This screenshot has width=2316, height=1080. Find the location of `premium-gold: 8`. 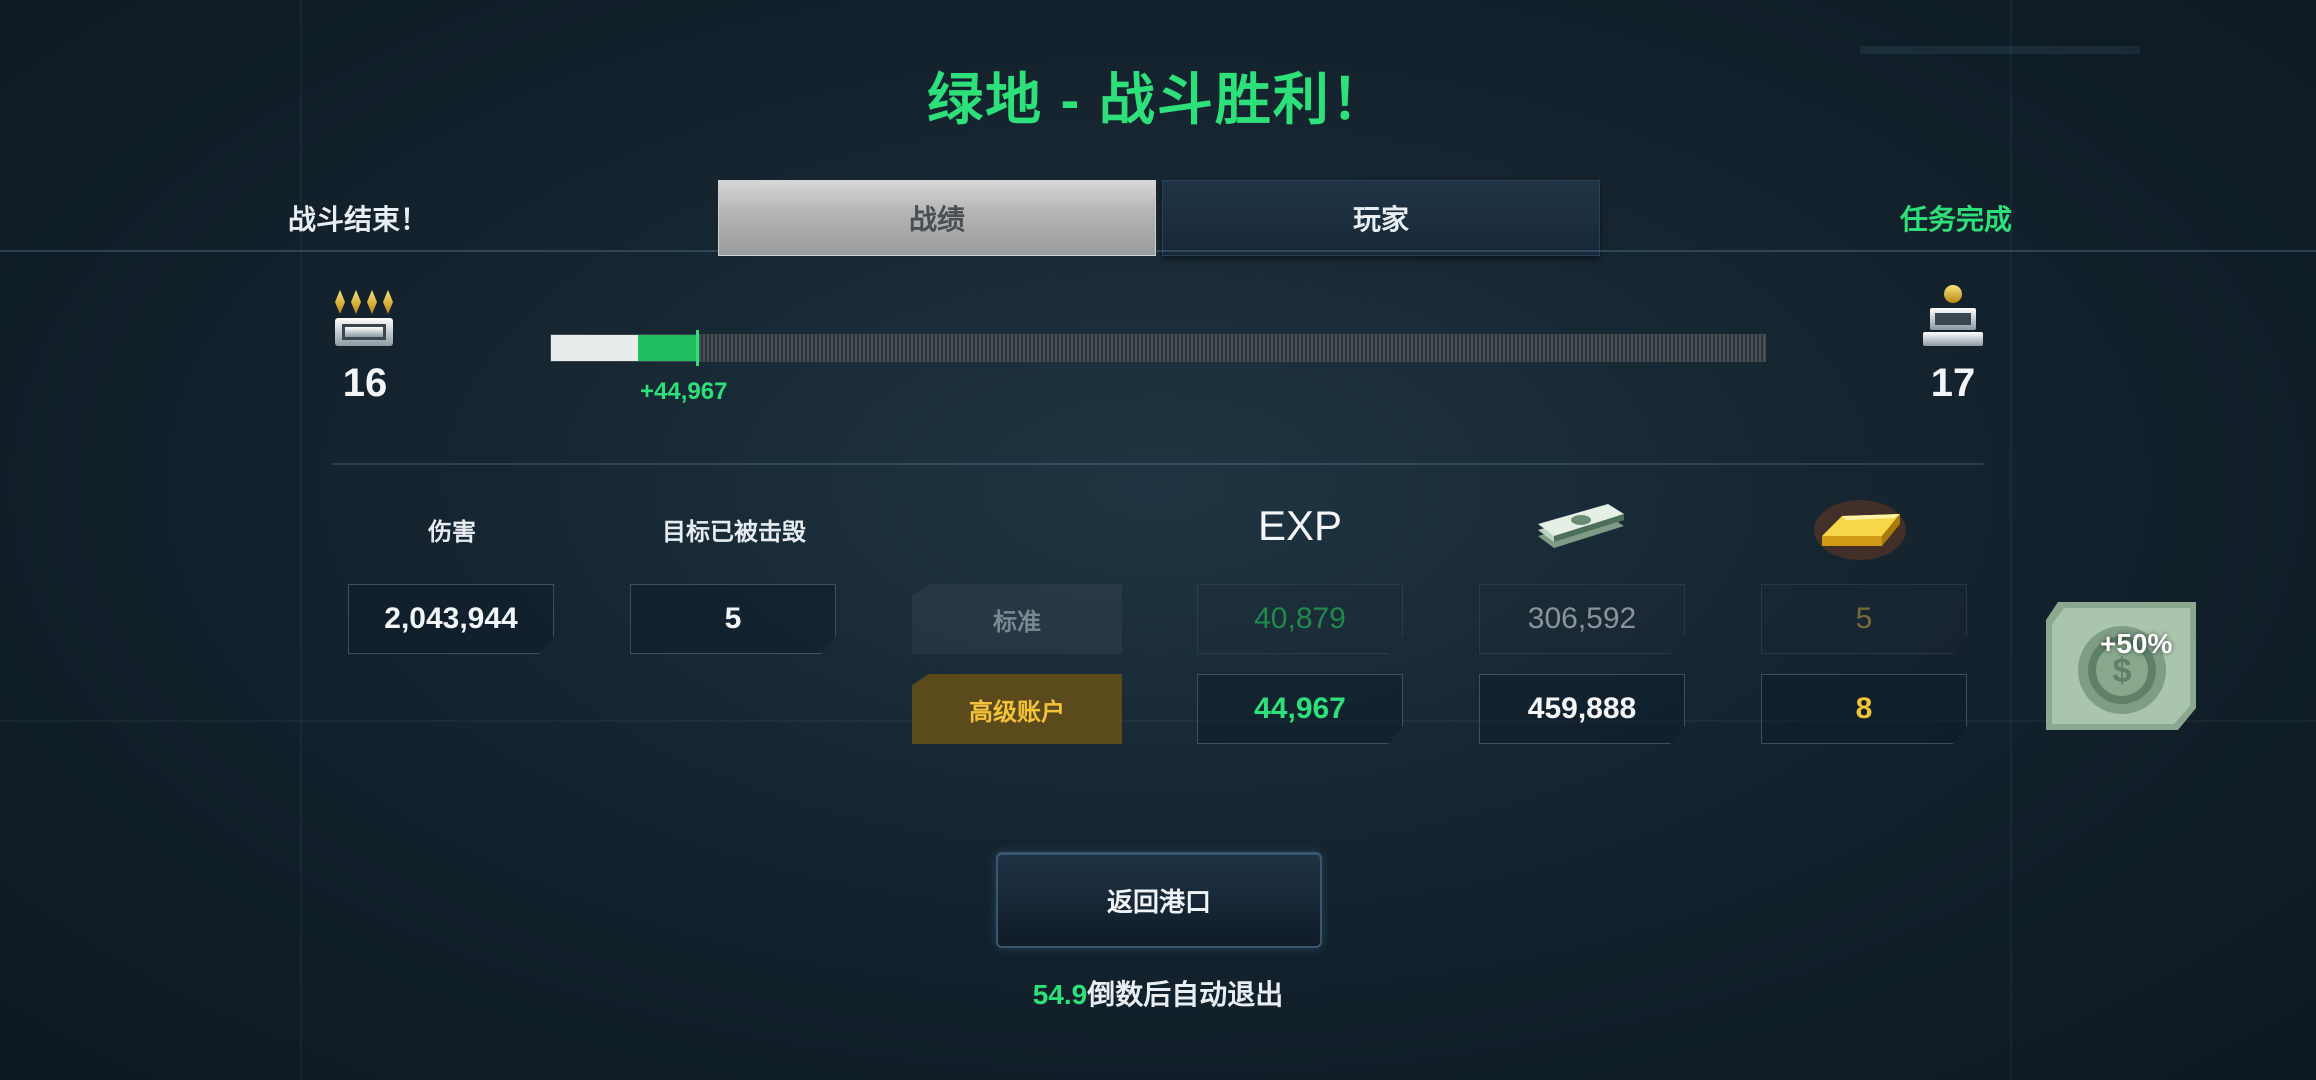

premium-gold: 8 is located at coordinates (1864, 709).